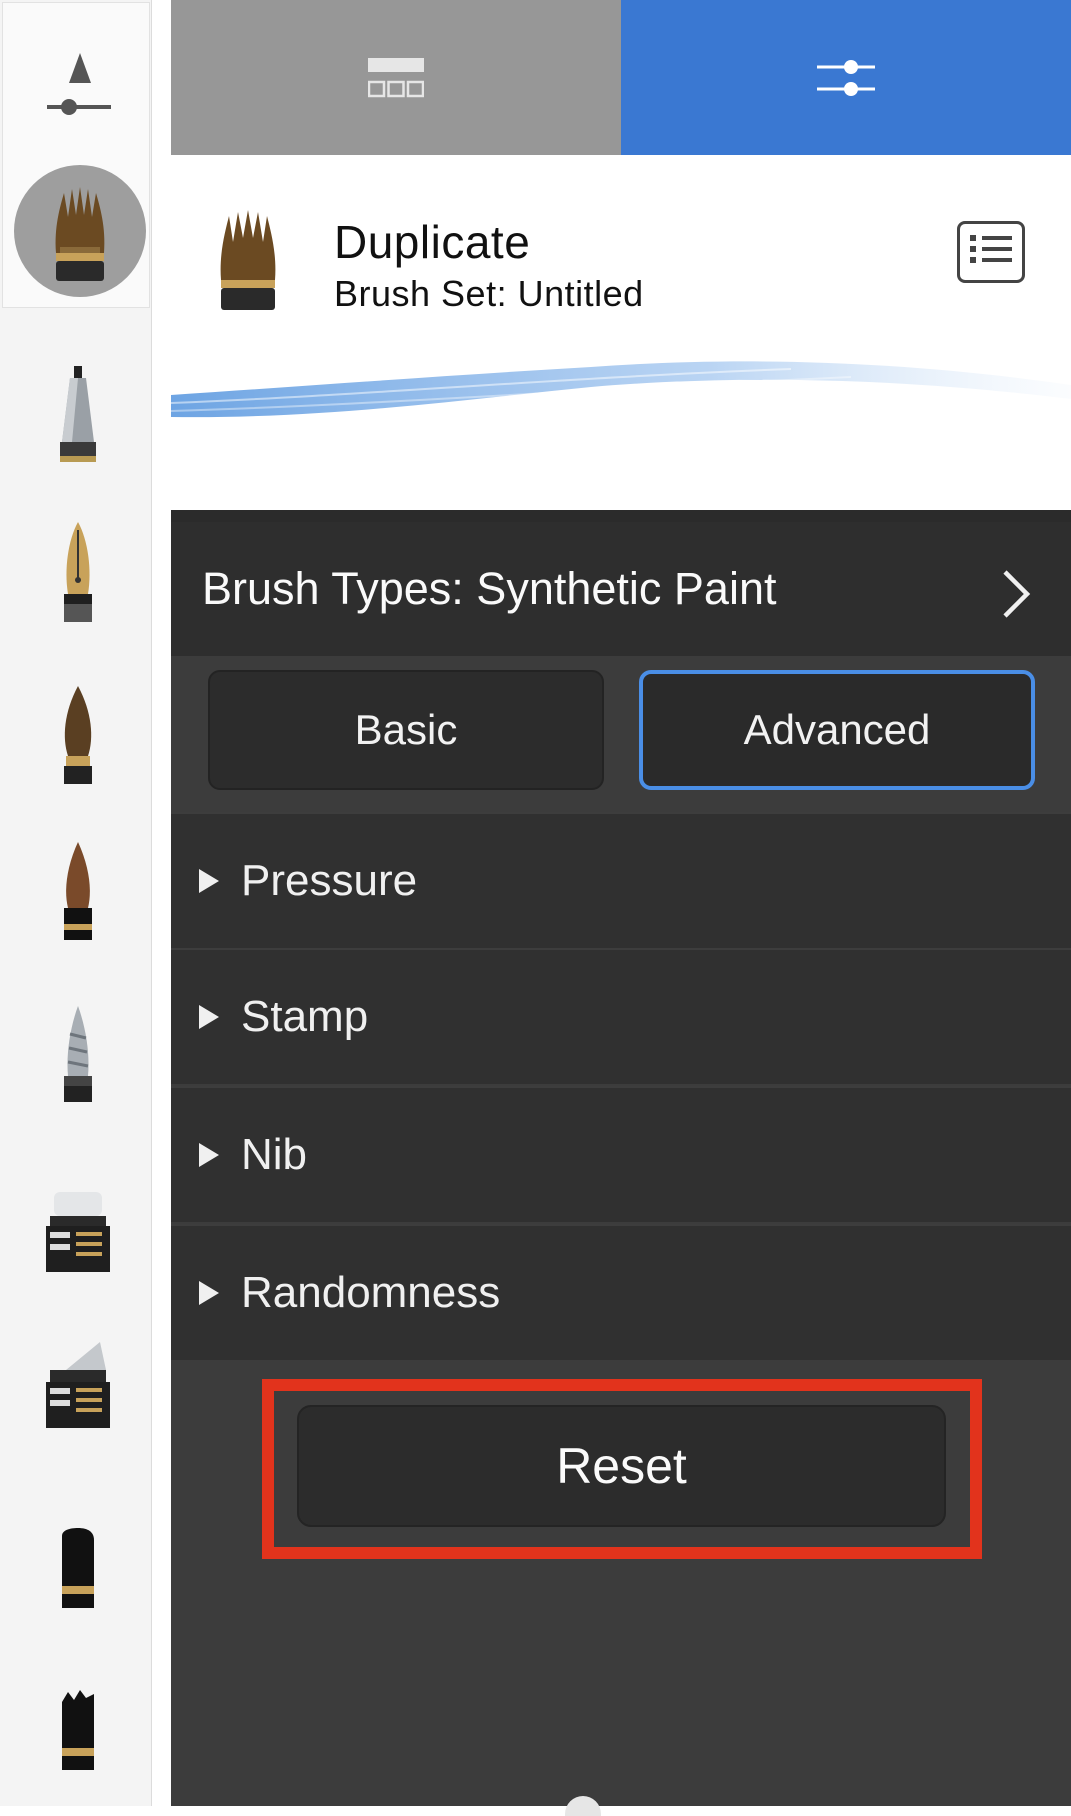 This screenshot has width=1071, height=1816. What do you see at coordinates (621, 1016) in the screenshot?
I see `section-stamp: Stamp` at bounding box center [621, 1016].